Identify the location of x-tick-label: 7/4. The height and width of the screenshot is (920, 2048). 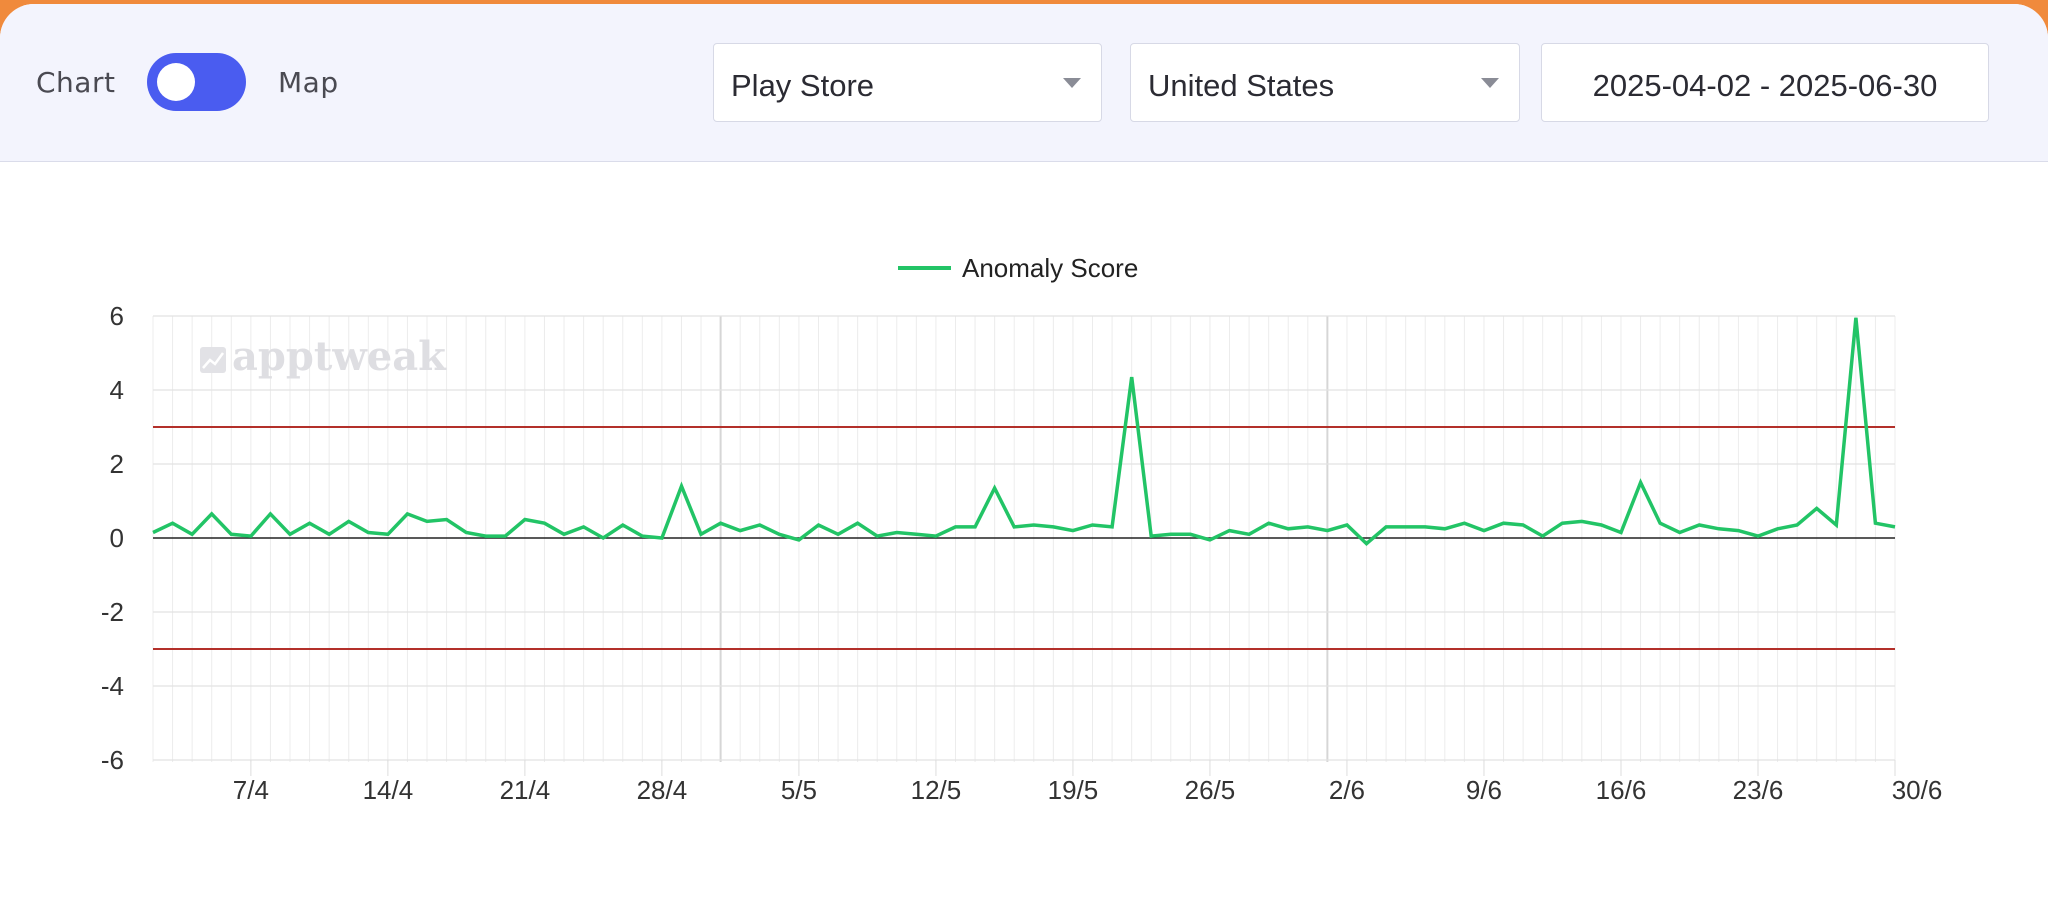
(251, 790).